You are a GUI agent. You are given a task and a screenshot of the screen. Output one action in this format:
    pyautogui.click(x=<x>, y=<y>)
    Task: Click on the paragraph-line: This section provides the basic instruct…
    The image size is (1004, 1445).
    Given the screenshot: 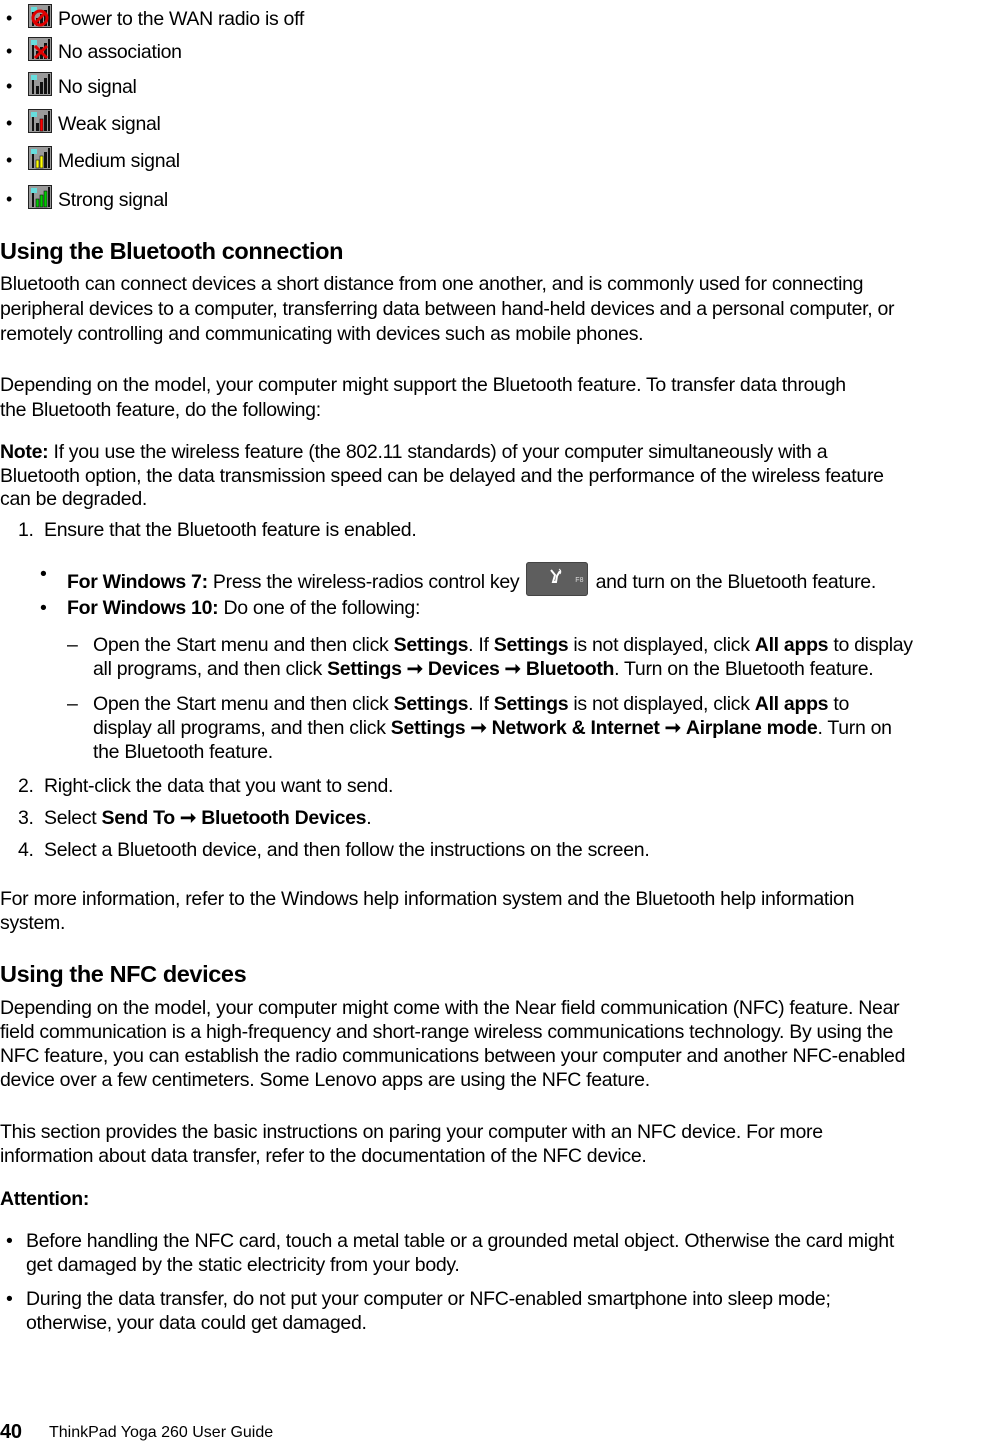 What is the action you would take?
    pyautogui.click(x=411, y=1132)
    